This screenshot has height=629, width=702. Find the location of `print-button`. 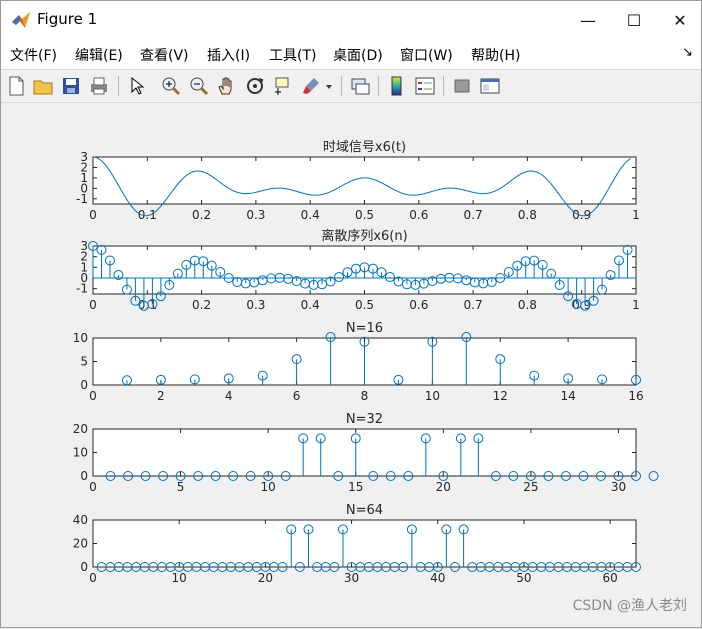

print-button is located at coordinates (99, 86).